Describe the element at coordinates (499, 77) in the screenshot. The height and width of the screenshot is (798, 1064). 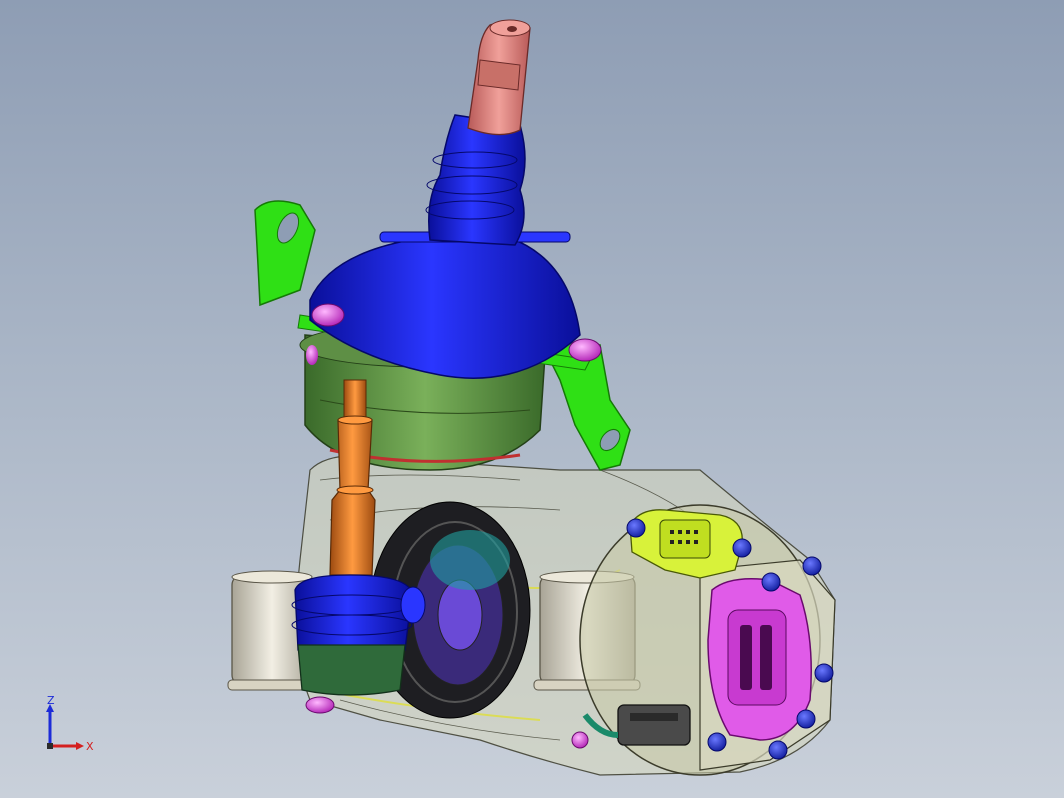
I see `input-shaft` at that location.